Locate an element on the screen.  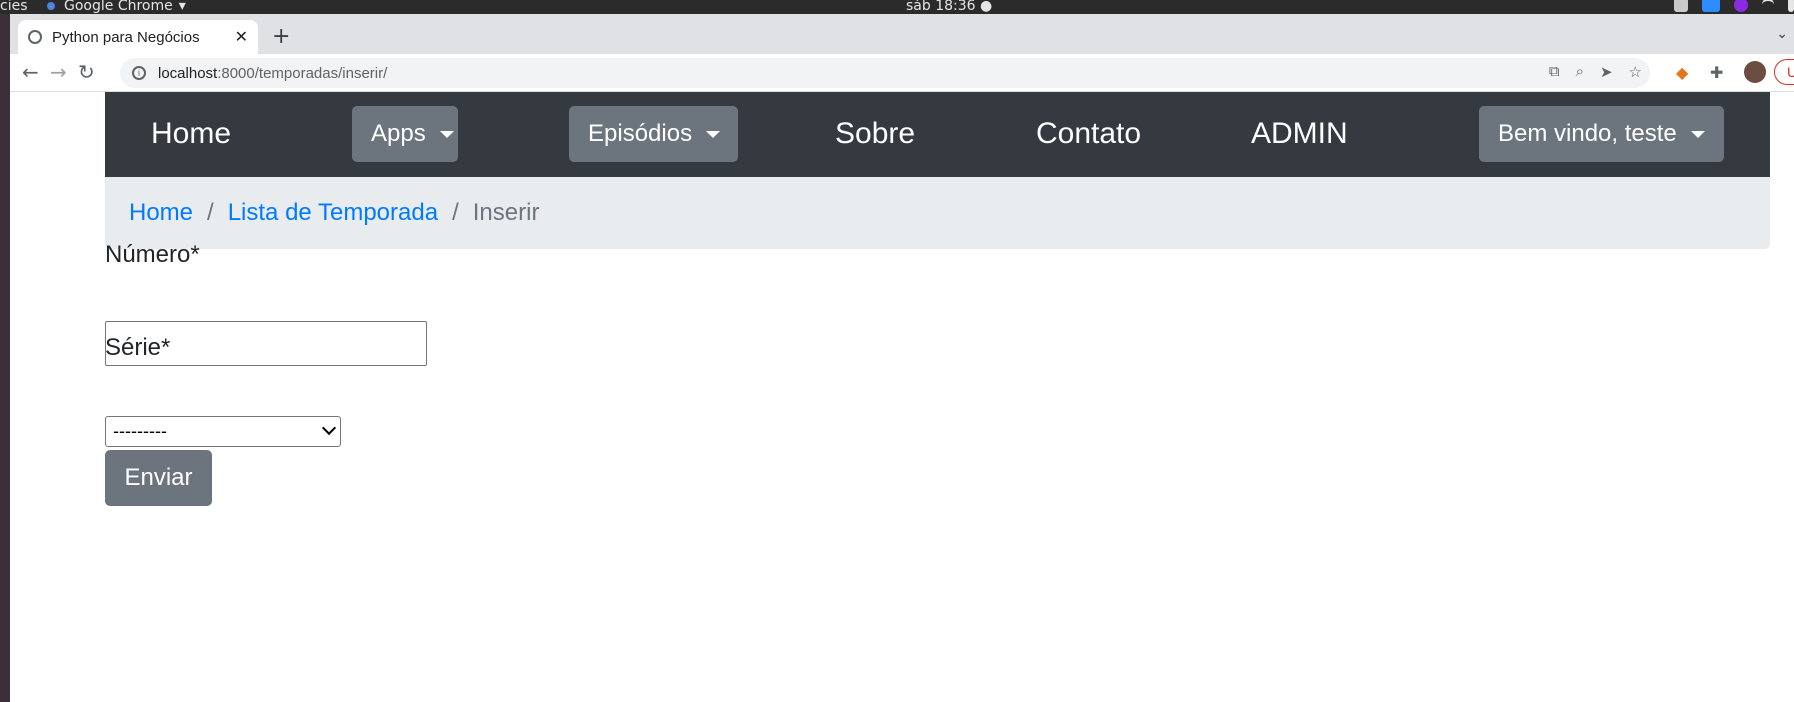
chrome-logo-icon is located at coordinates (51, 6).